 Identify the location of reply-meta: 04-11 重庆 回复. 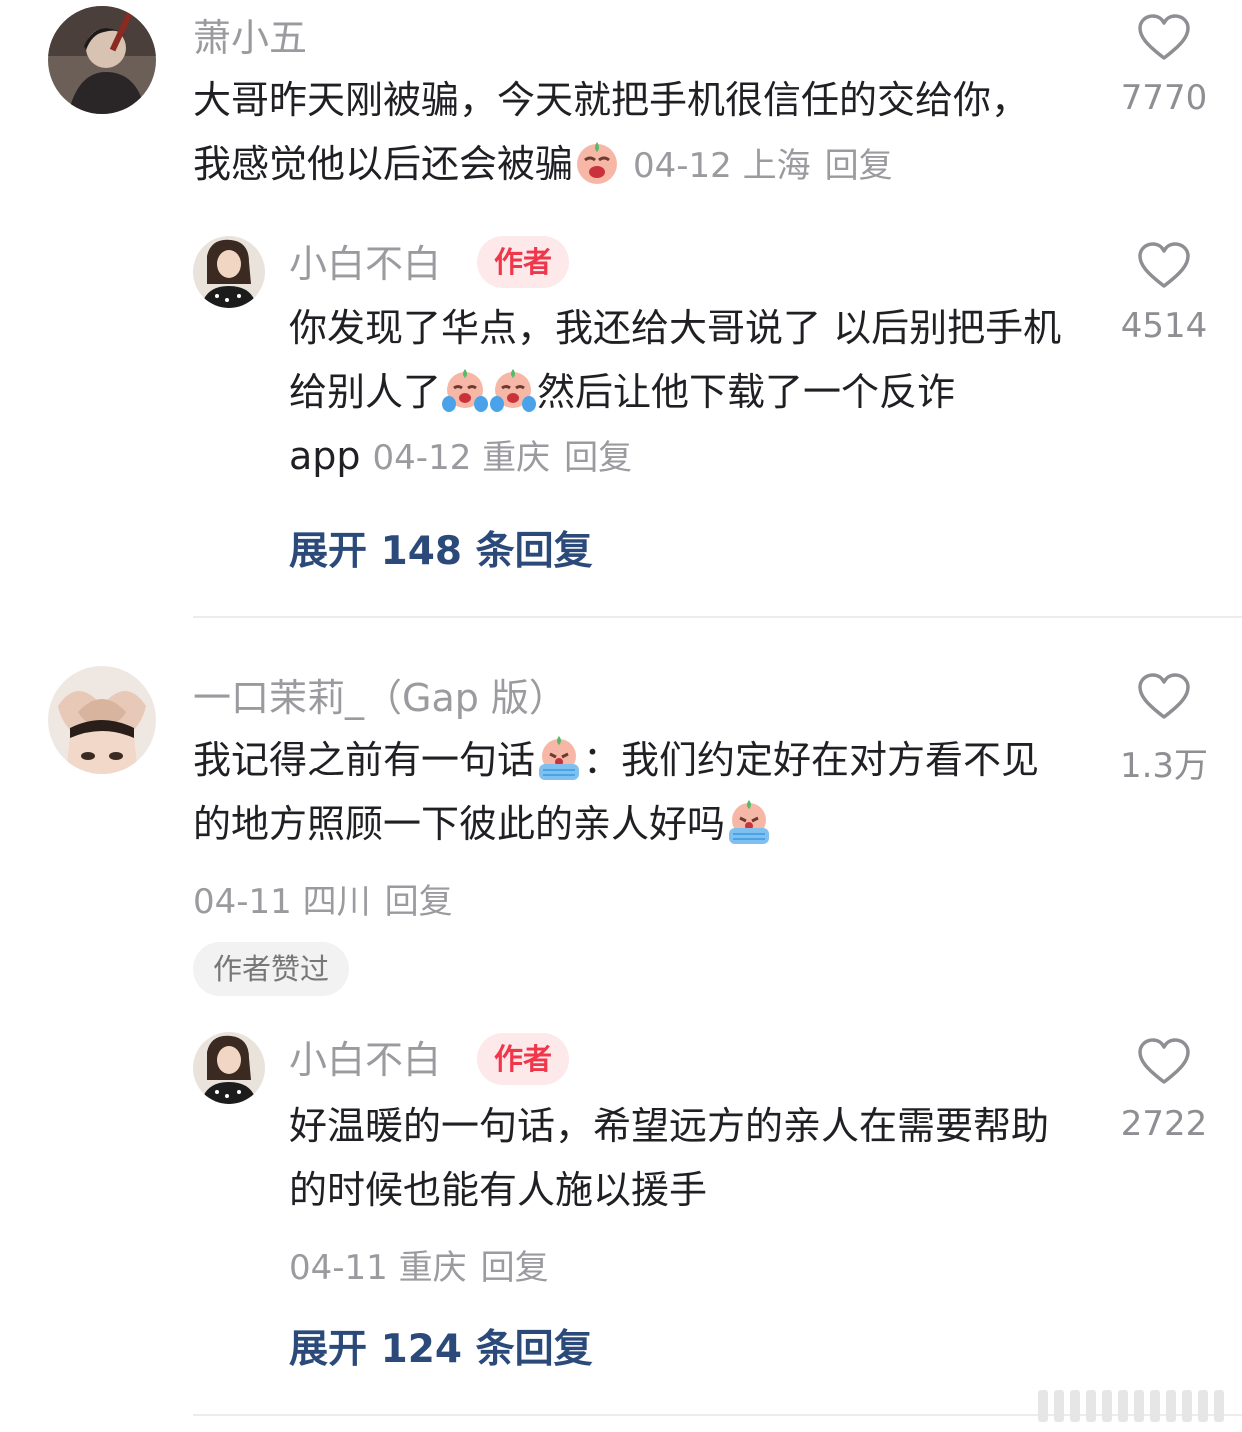
(419, 1264).